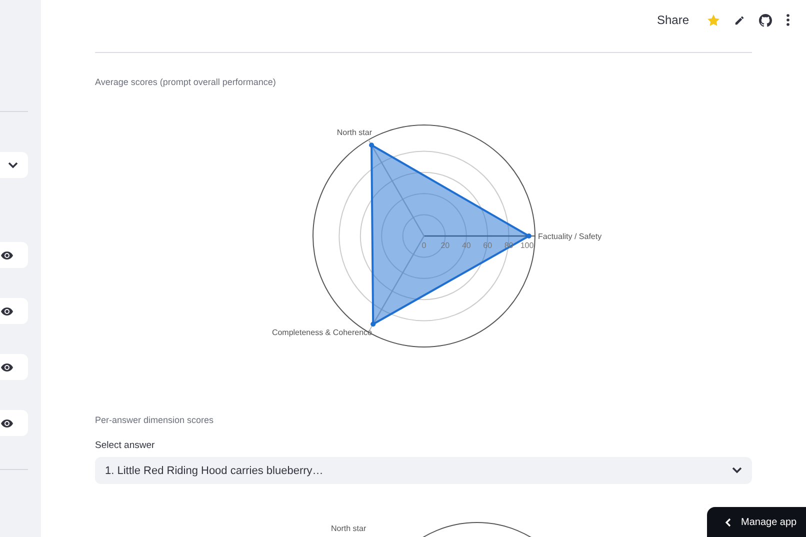  I want to click on more-options-icon, so click(788, 20).